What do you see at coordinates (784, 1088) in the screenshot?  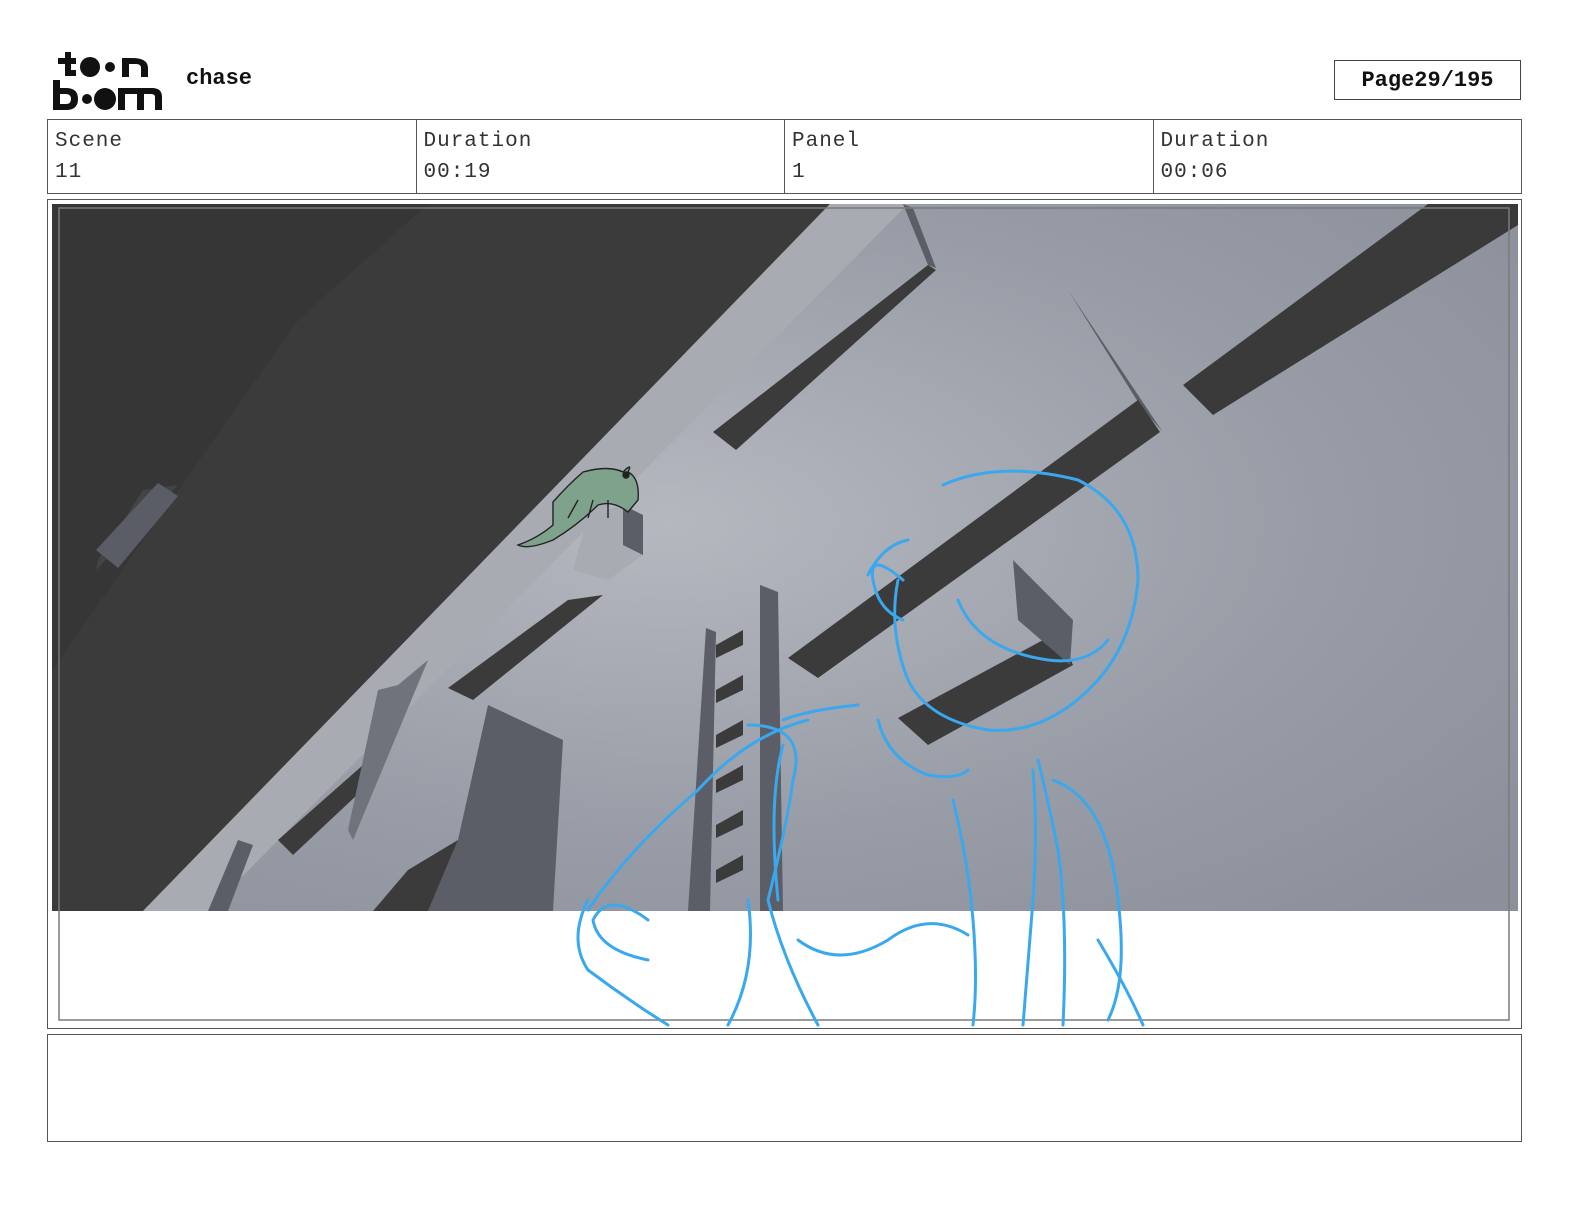 I see `panel-notes` at bounding box center [784, 1088].